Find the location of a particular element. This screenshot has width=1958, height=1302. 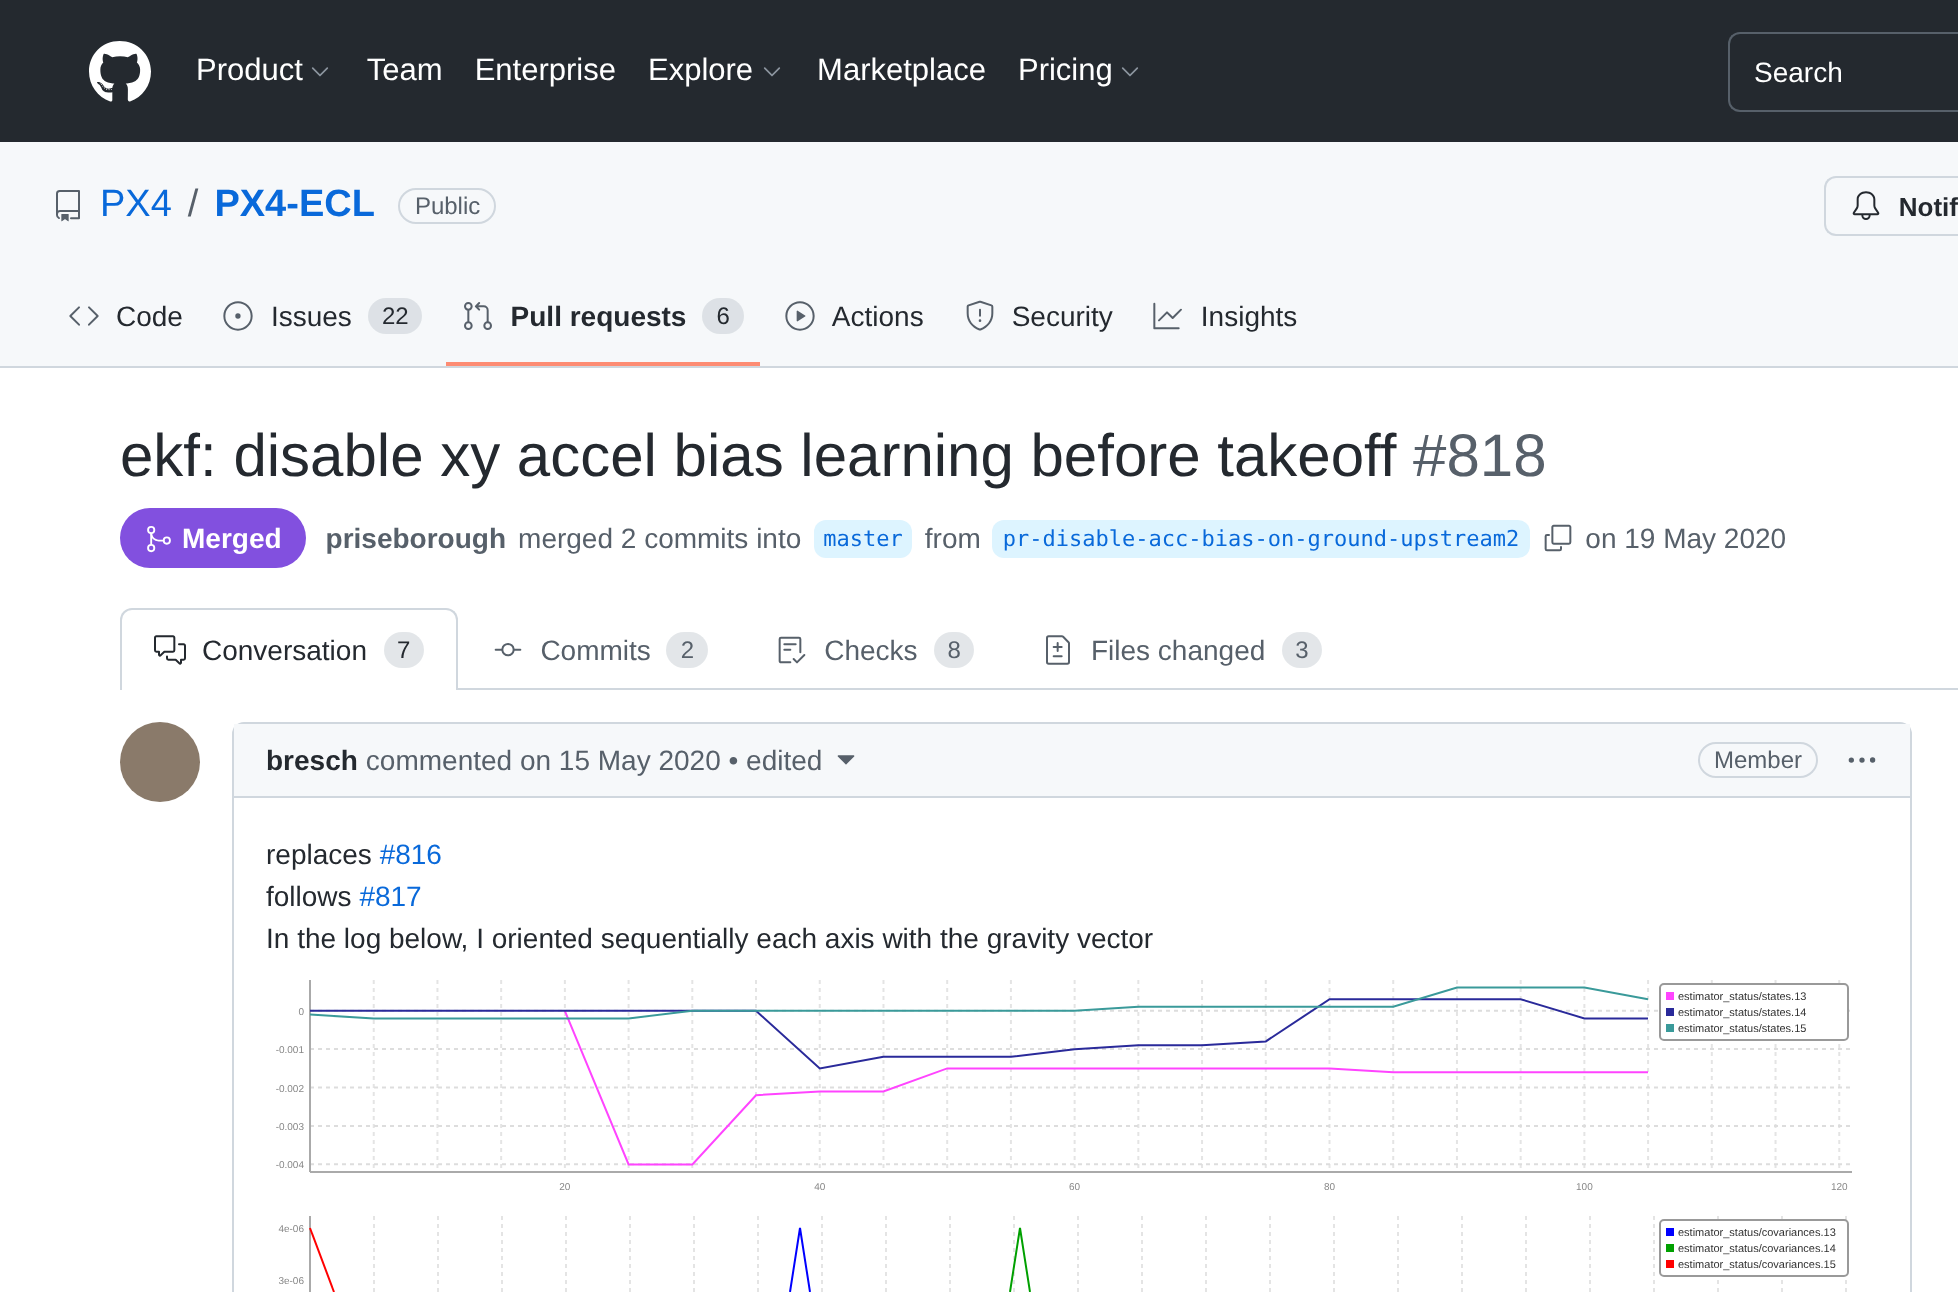

nav-link: Pricing is located at coordinates (1081, 71).